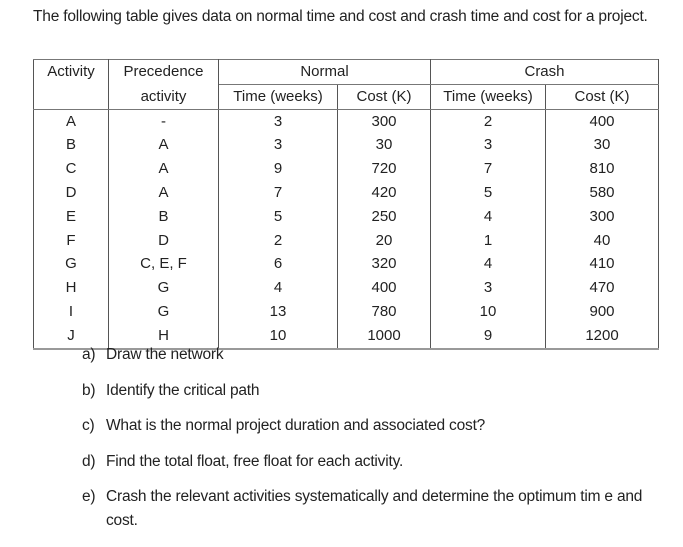 The width and height of the screenshot is (683, 547). I want to click on table-row: C A 9 720 7 810, so click(346, 169).